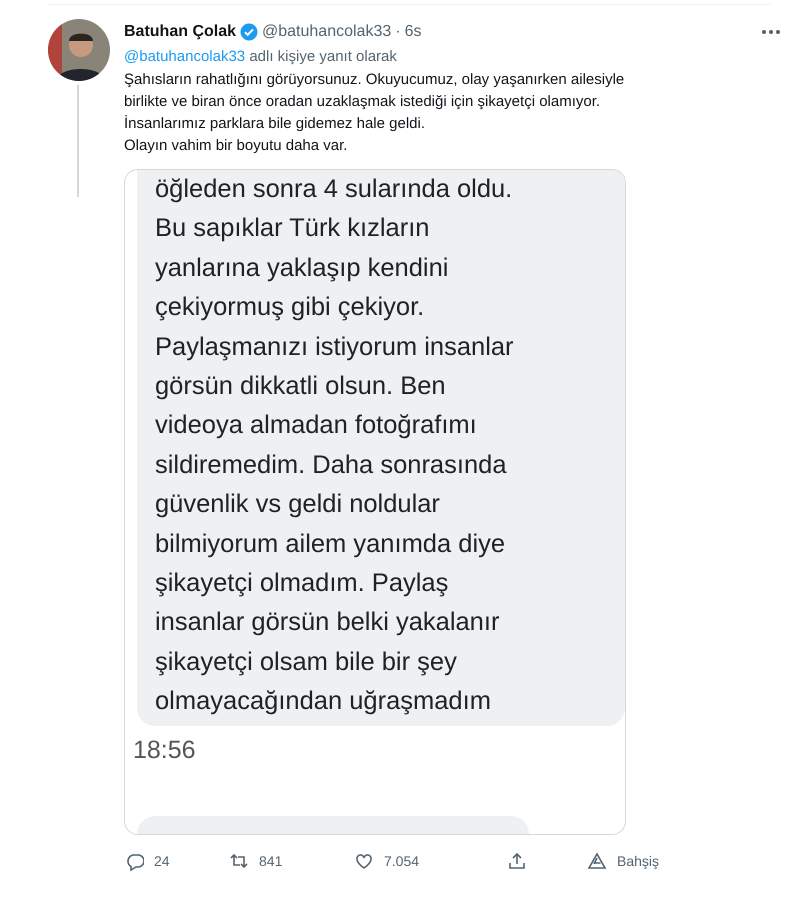 This screenshot has height=904, width=795. What do you see at coordinates (302, 268) in the screenshot?
I see `message-text: yanlarına yaklaşıp kendini` at bounding box center [302, 268].